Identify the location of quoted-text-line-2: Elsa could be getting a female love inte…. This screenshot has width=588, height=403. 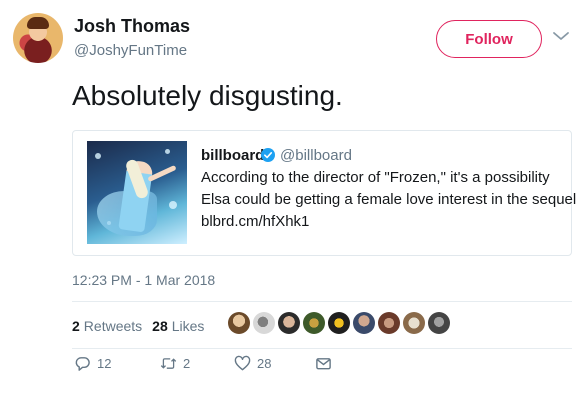
(389, 199).